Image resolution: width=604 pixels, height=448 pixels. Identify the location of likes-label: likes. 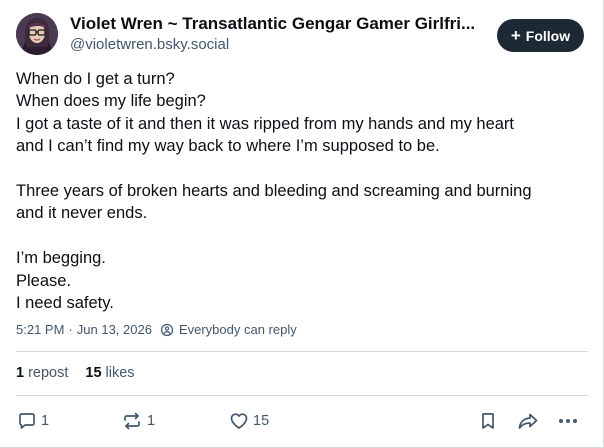
(120, 373).